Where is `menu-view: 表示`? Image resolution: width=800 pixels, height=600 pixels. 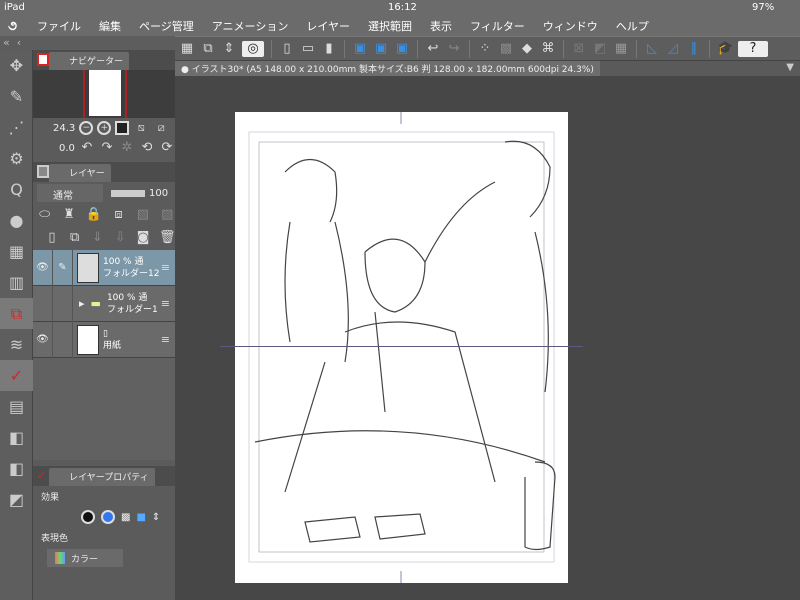
menu-view: 表示 is located at coordinates (441, 26).